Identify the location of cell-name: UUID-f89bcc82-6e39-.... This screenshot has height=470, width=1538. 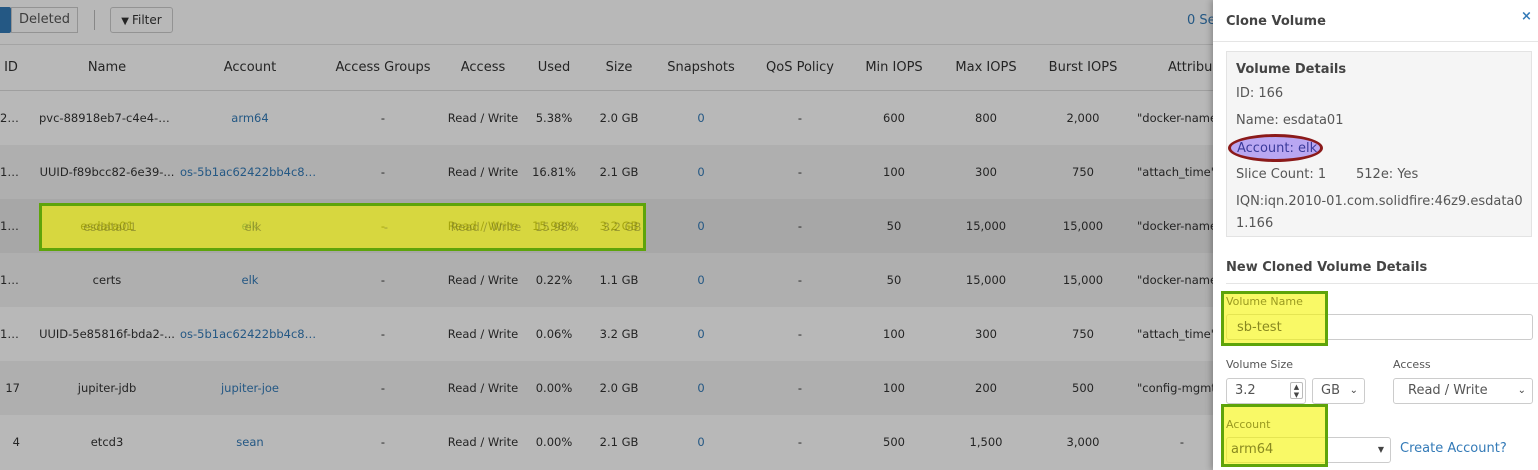
(107, 172).